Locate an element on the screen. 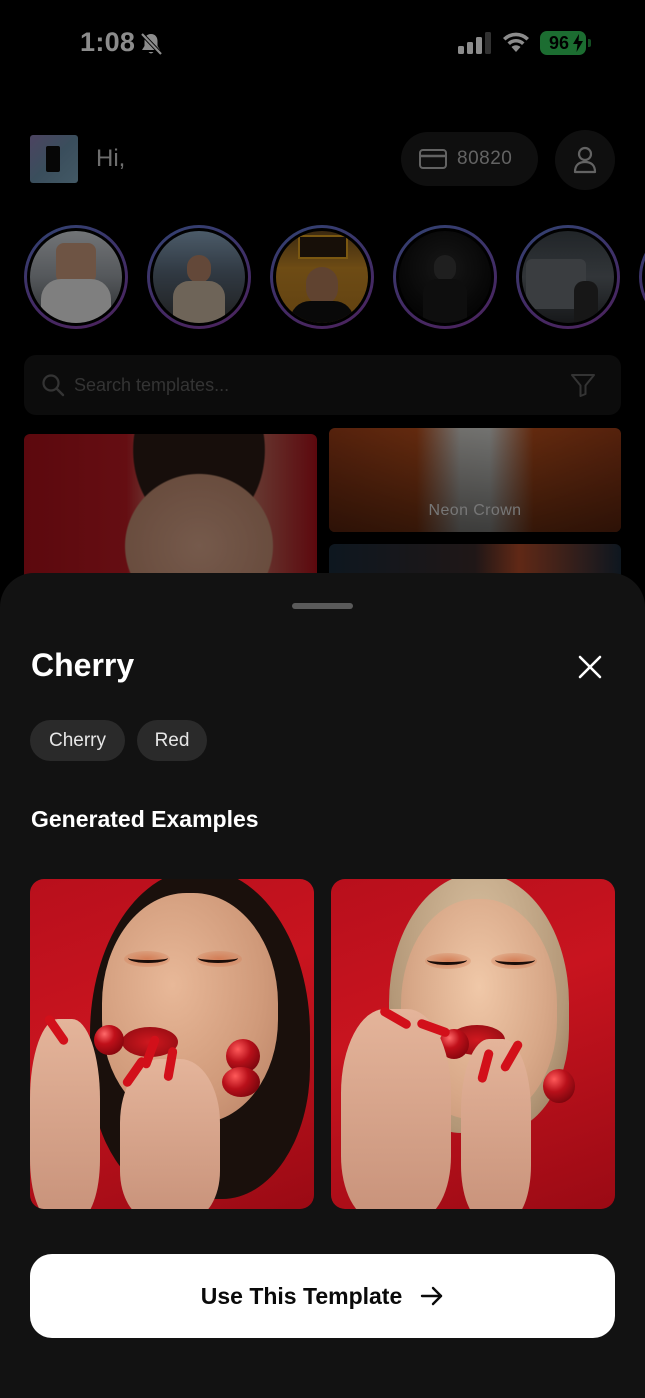  use-template-button: Use This Template is located at coordinates (322, 1296).